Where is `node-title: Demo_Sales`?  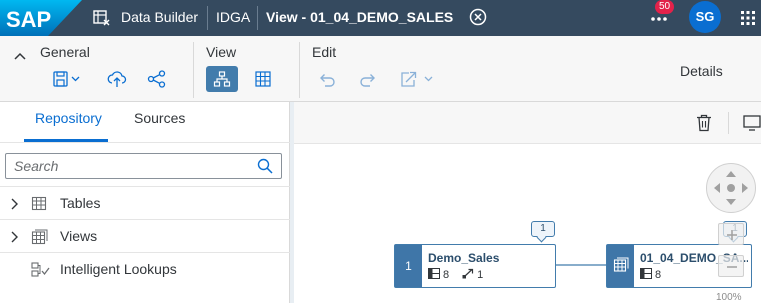
node-title: Demo_Sales is located at coordinates (464, 258).